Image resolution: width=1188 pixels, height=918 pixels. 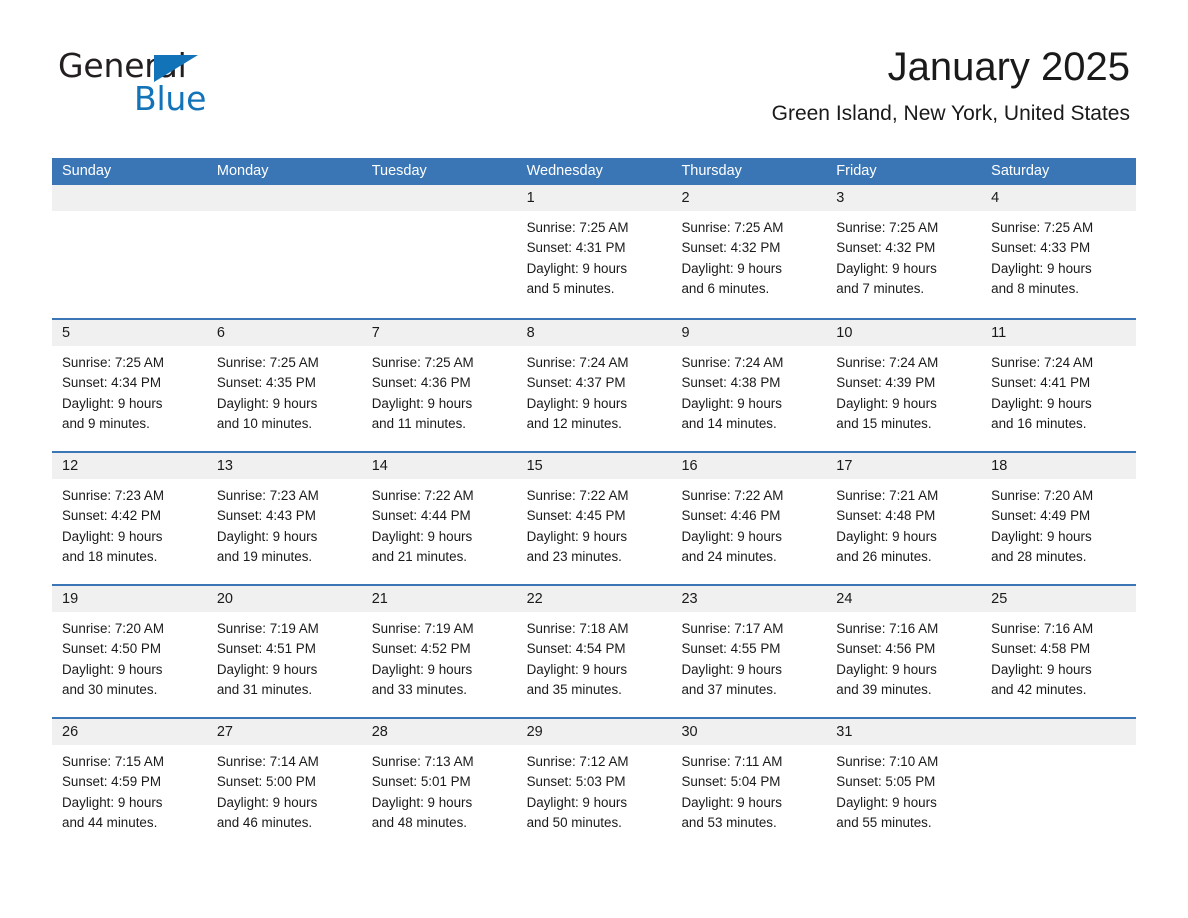 I want to click on sunset-text: Sunset: 4:31 PM, so click(x=576, y=248).